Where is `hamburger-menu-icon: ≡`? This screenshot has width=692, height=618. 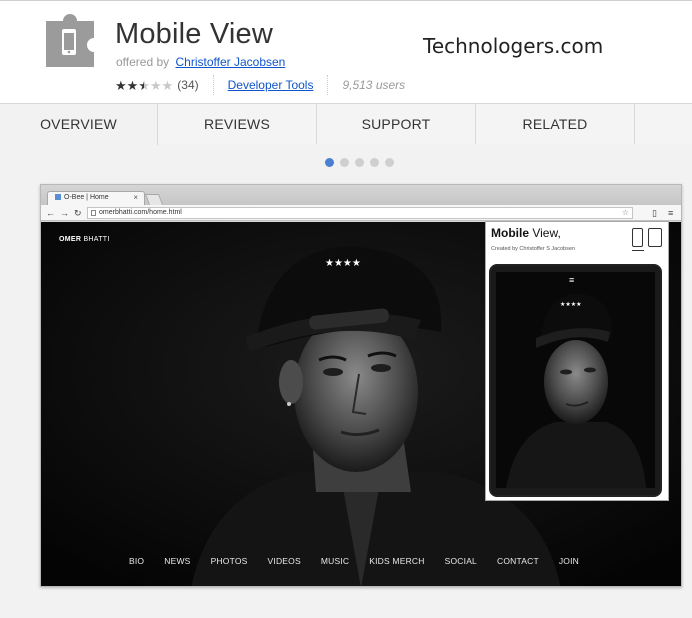 hamburger-menu-icon: ≡ is located at coordinates (571, 280).